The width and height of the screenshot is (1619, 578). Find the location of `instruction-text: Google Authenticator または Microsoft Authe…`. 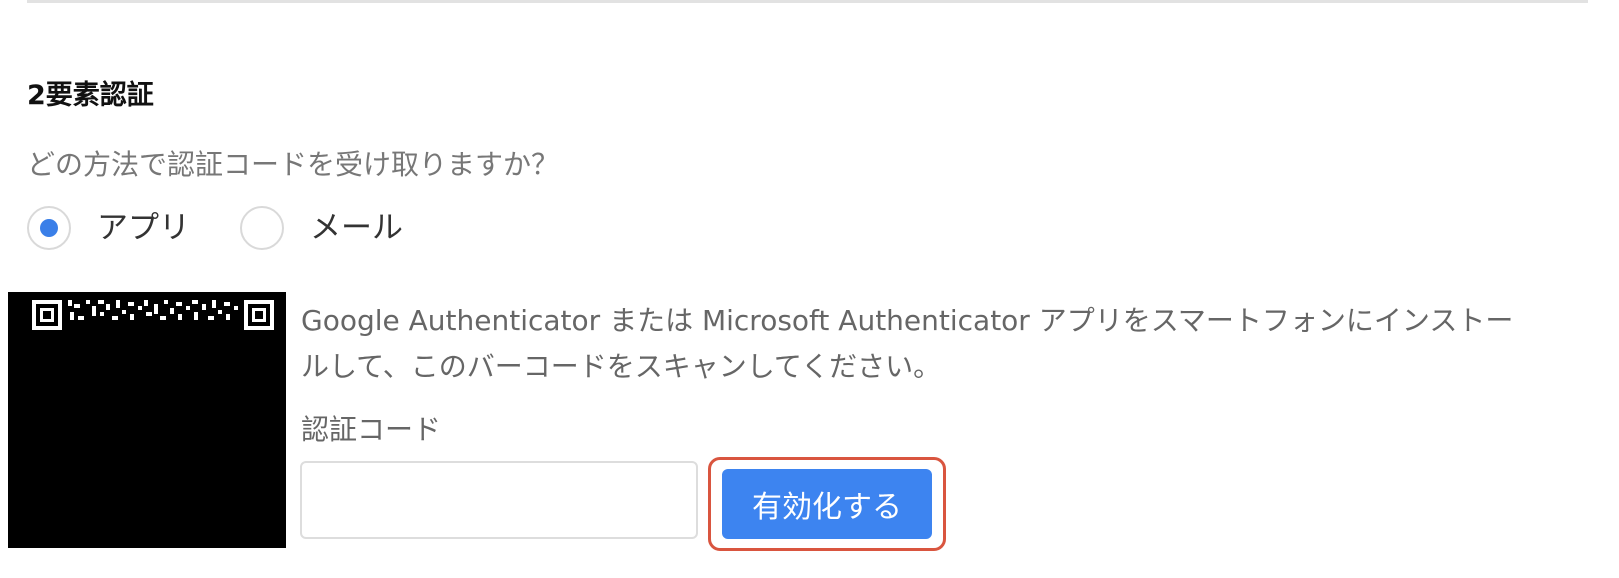

instruction-text: Google Authenticator または Microsoft Authe… is located at coordinates (907, 343).